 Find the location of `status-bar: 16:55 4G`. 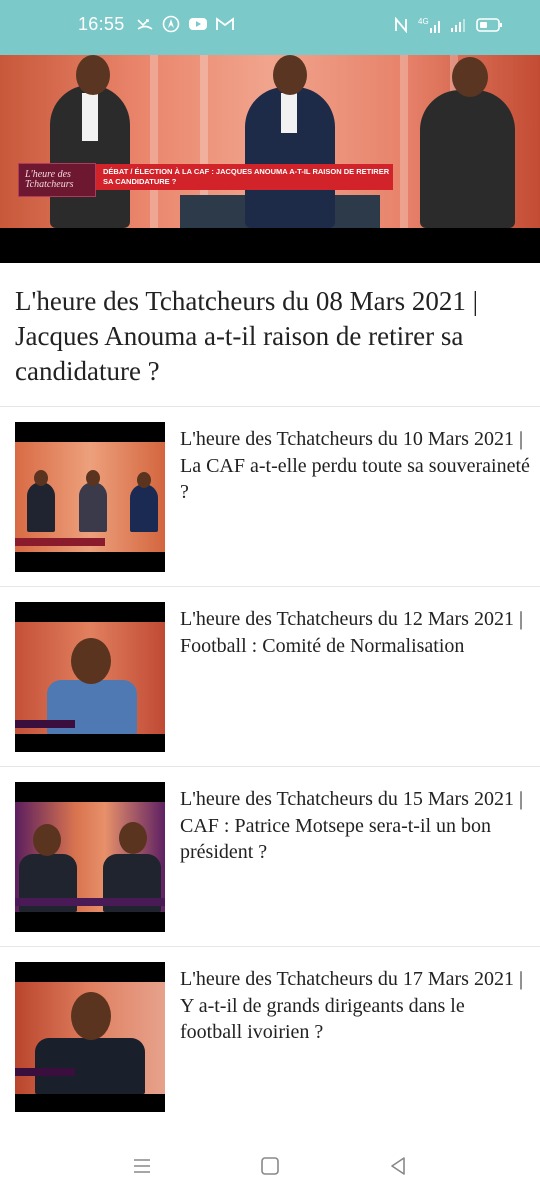

status-bar: 16:55 4G is located at coordinates (270, 27).